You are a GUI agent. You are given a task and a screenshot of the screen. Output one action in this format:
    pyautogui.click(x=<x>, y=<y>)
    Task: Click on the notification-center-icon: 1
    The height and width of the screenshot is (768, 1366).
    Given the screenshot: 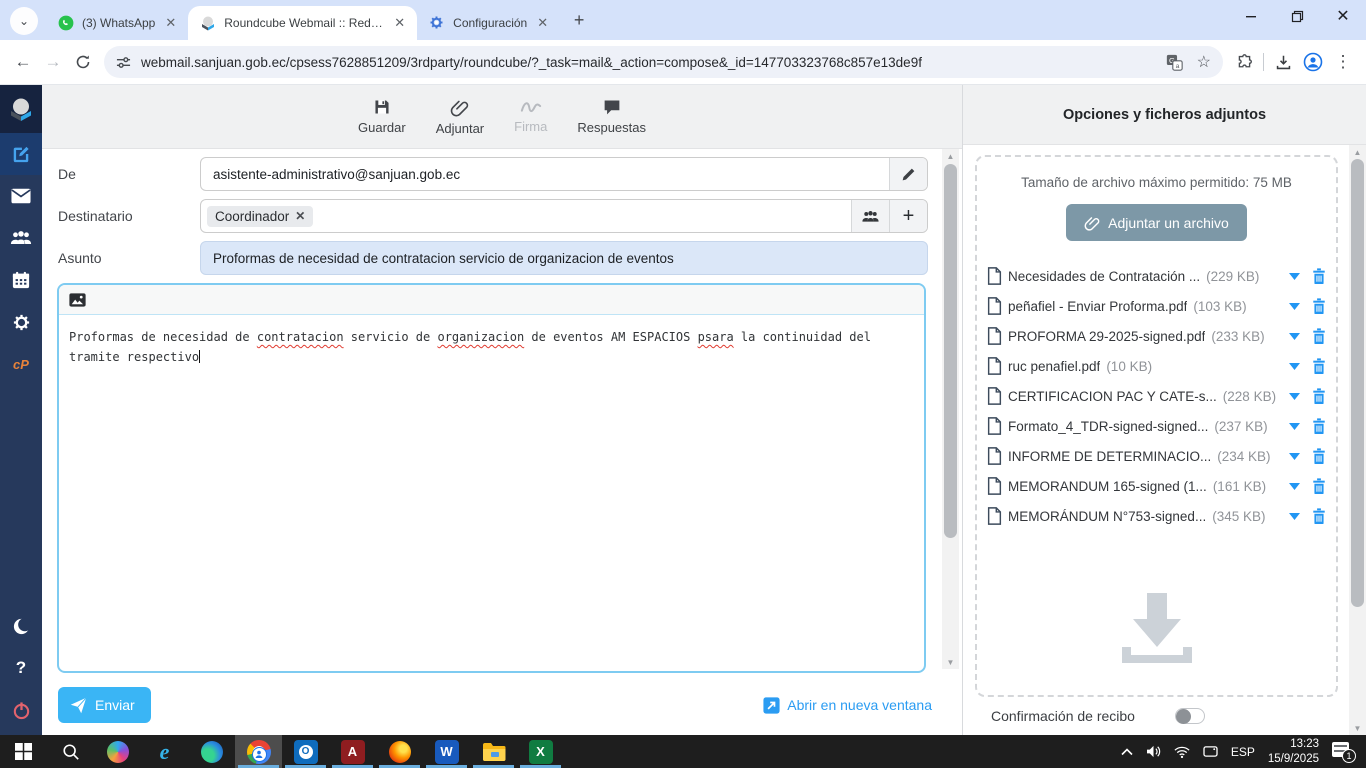 What is the action you would take?
    pyautogui.click(x=1344, y=752)
    